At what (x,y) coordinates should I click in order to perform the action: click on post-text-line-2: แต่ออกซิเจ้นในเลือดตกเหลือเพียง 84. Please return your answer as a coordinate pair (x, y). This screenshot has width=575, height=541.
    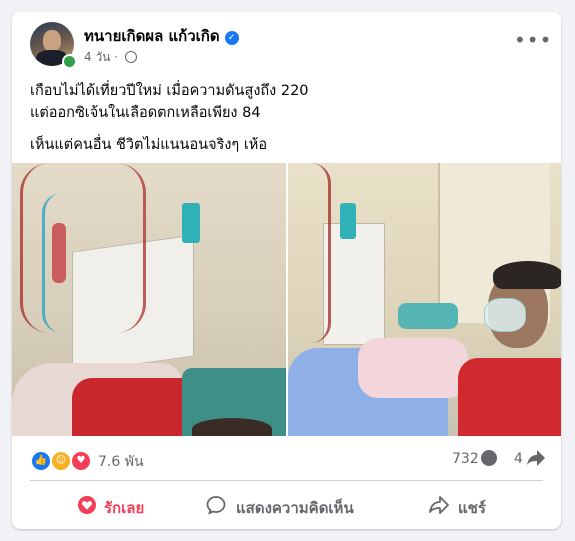
    Looking at the image, I should click on (145, 113).